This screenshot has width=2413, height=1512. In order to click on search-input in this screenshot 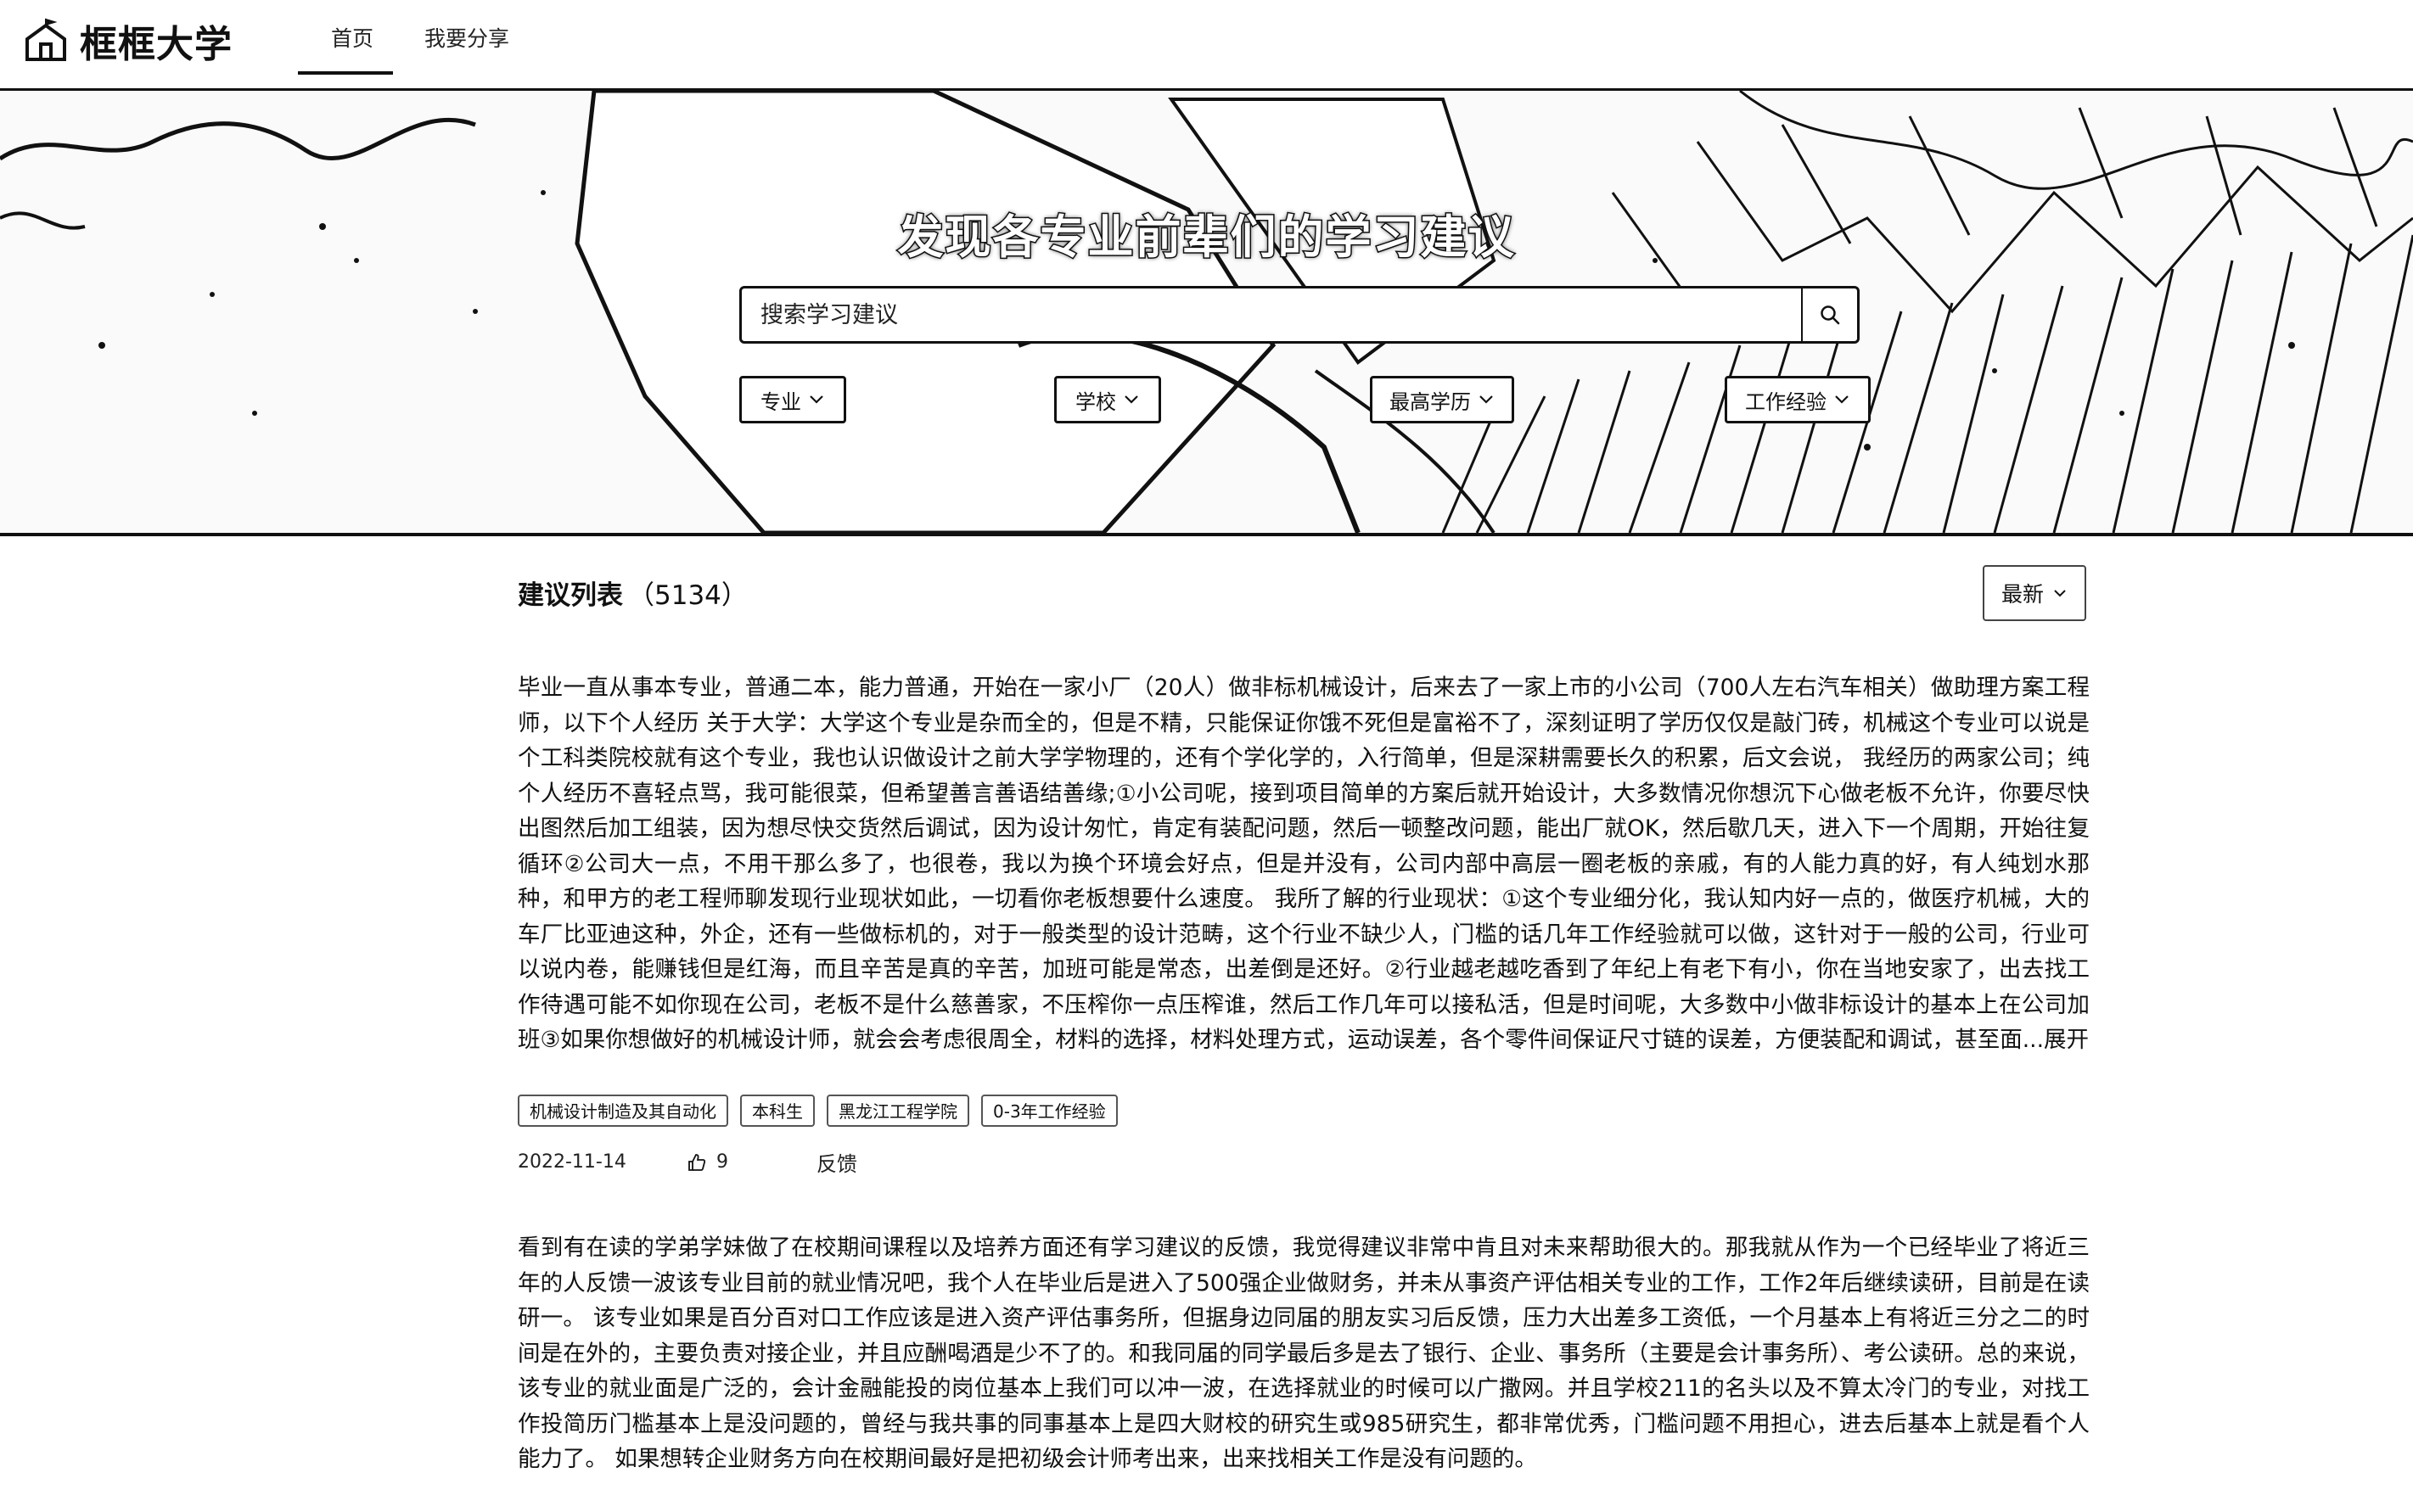, I will do `click(1274, 314)`.